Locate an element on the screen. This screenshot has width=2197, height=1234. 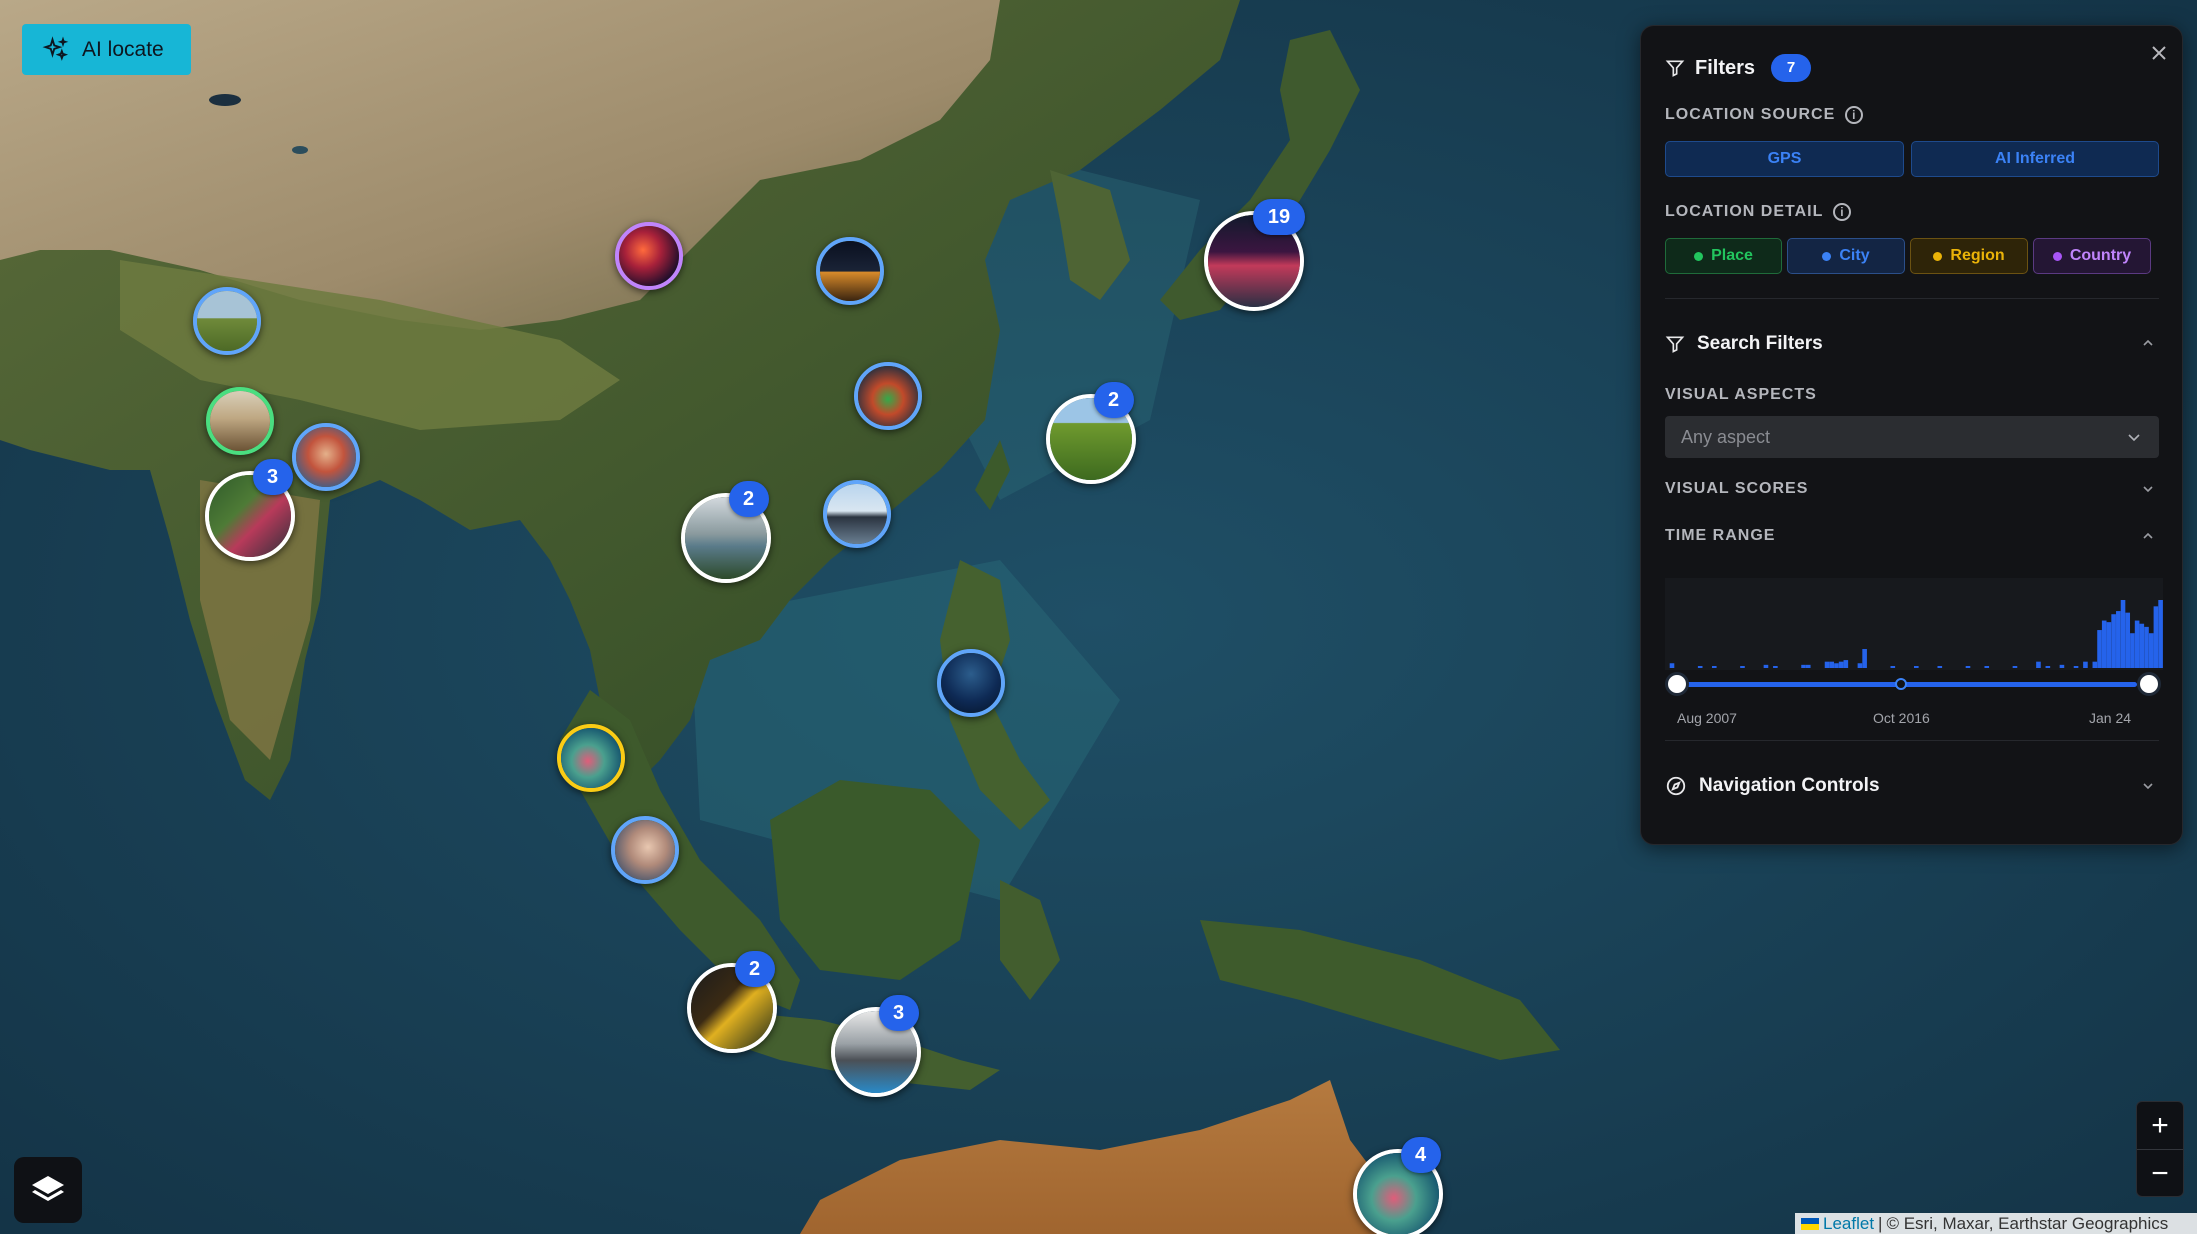
photo-marker-malaysia is located at coordinates (645, 850).